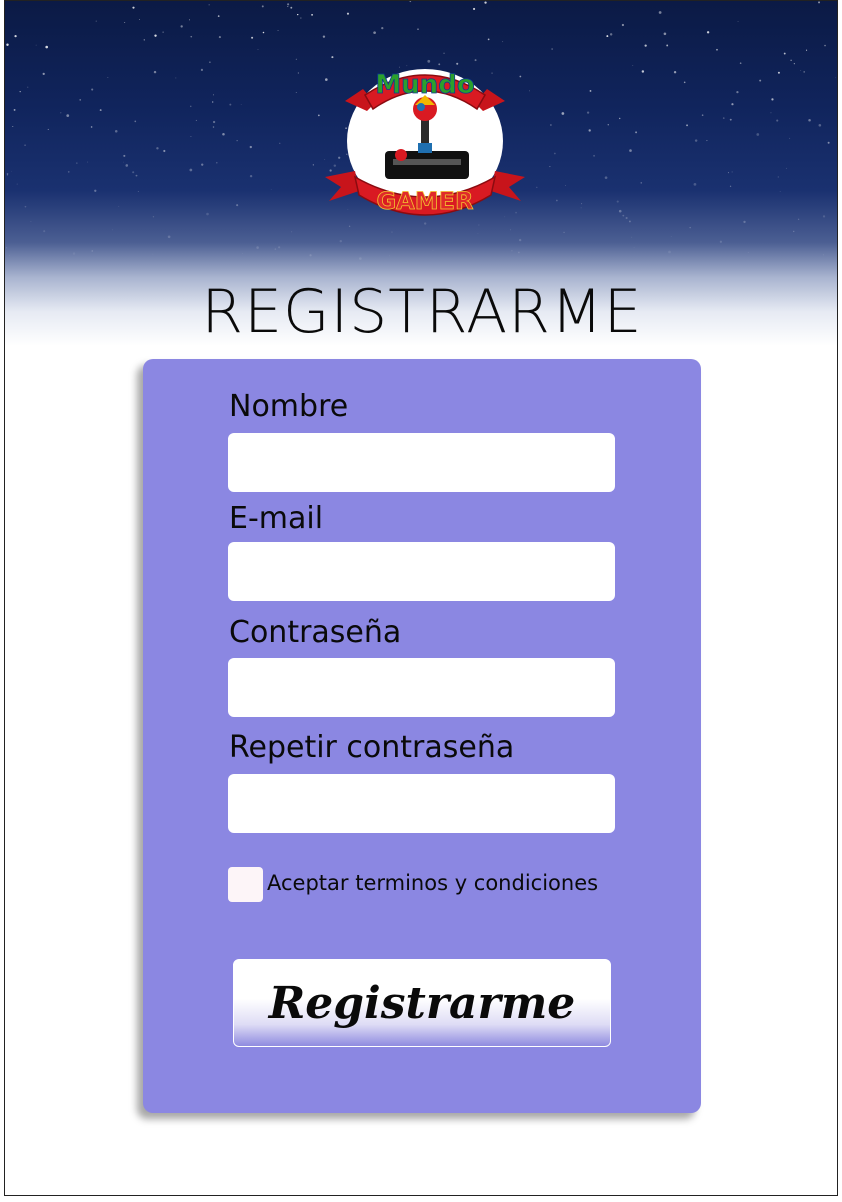 This screenshot has height=1202, width=842. Describe the element at coordinates (424, 201) in the screenshot. I see `logo-bottom-text: GAMER` at that location.